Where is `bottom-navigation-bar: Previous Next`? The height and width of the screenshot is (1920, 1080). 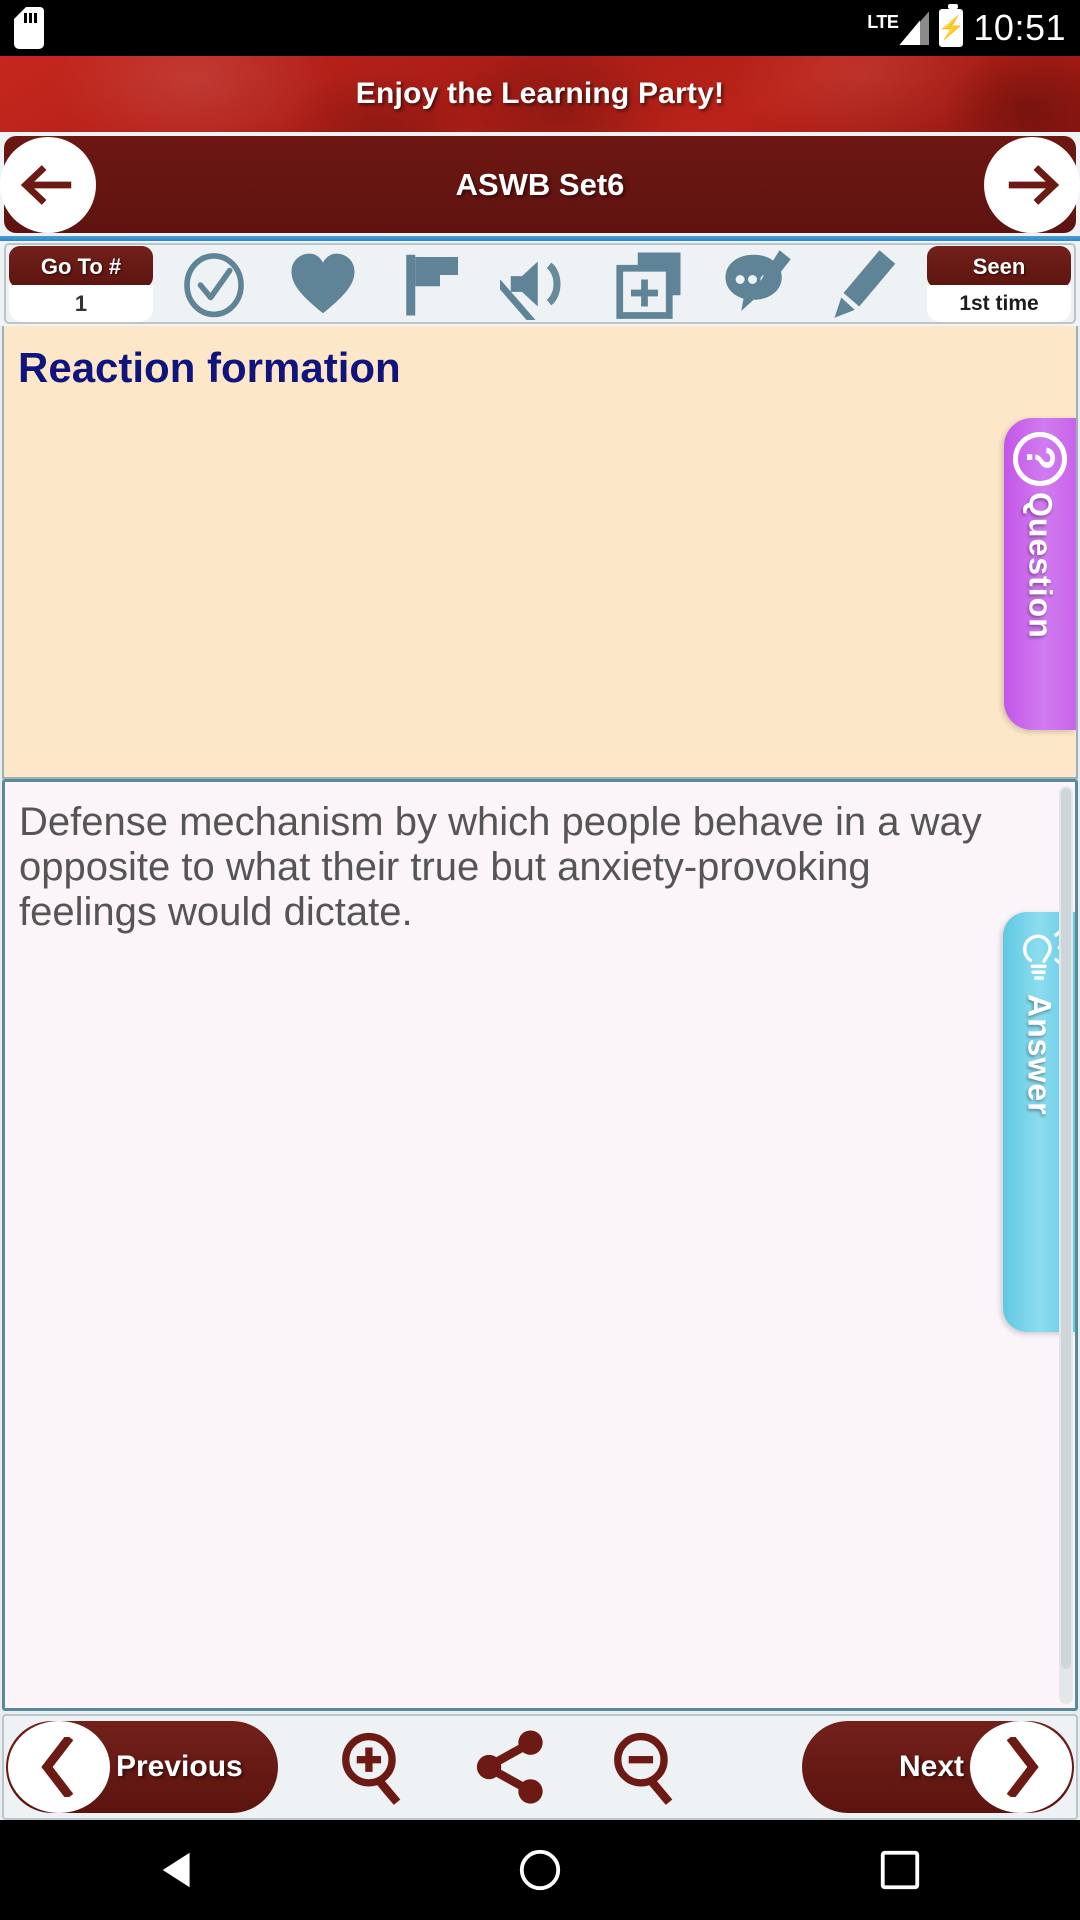 bottom-navigation-bar: Previous Next is located at coordinates (540, 1767).